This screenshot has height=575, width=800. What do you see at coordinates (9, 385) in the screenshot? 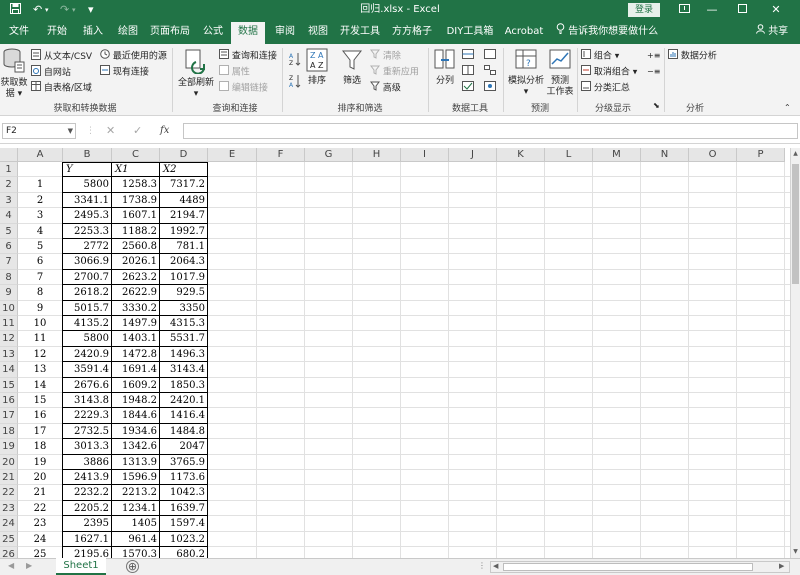
I see `row-header: 15` at bounding box center [9, 385].